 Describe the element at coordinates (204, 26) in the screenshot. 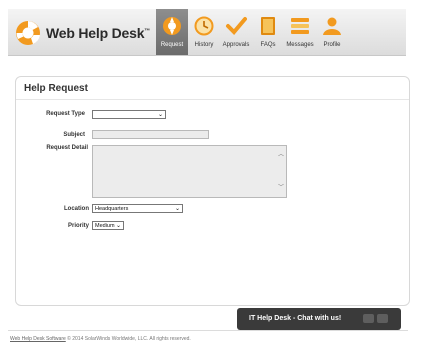

I see `clock-icon` at that location.